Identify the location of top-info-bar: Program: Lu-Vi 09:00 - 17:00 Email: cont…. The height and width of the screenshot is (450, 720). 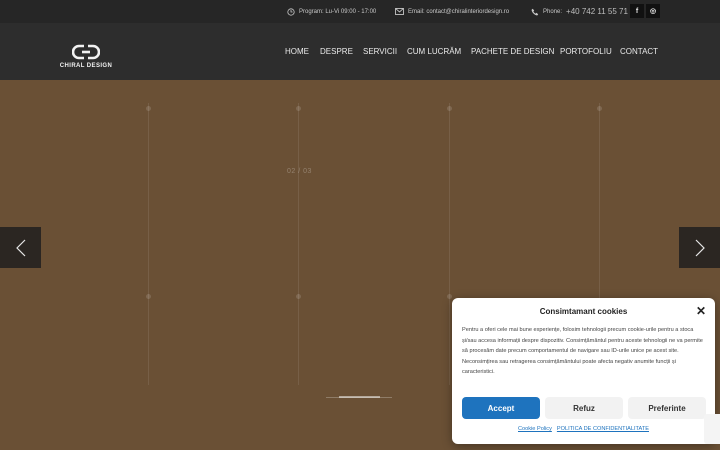
(360, 11).